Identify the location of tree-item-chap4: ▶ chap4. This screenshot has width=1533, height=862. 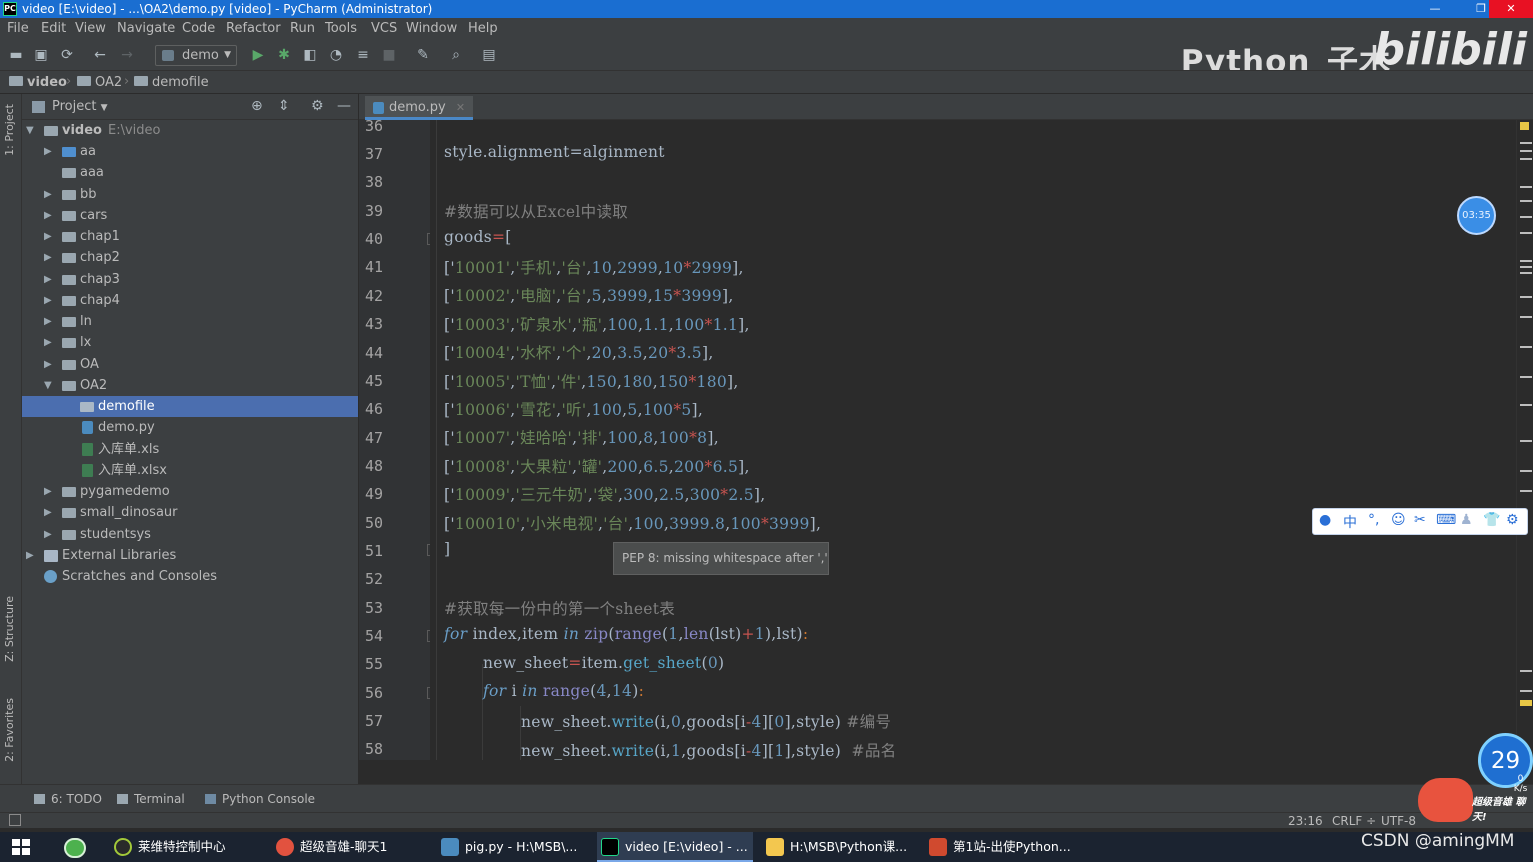
(190, 300).